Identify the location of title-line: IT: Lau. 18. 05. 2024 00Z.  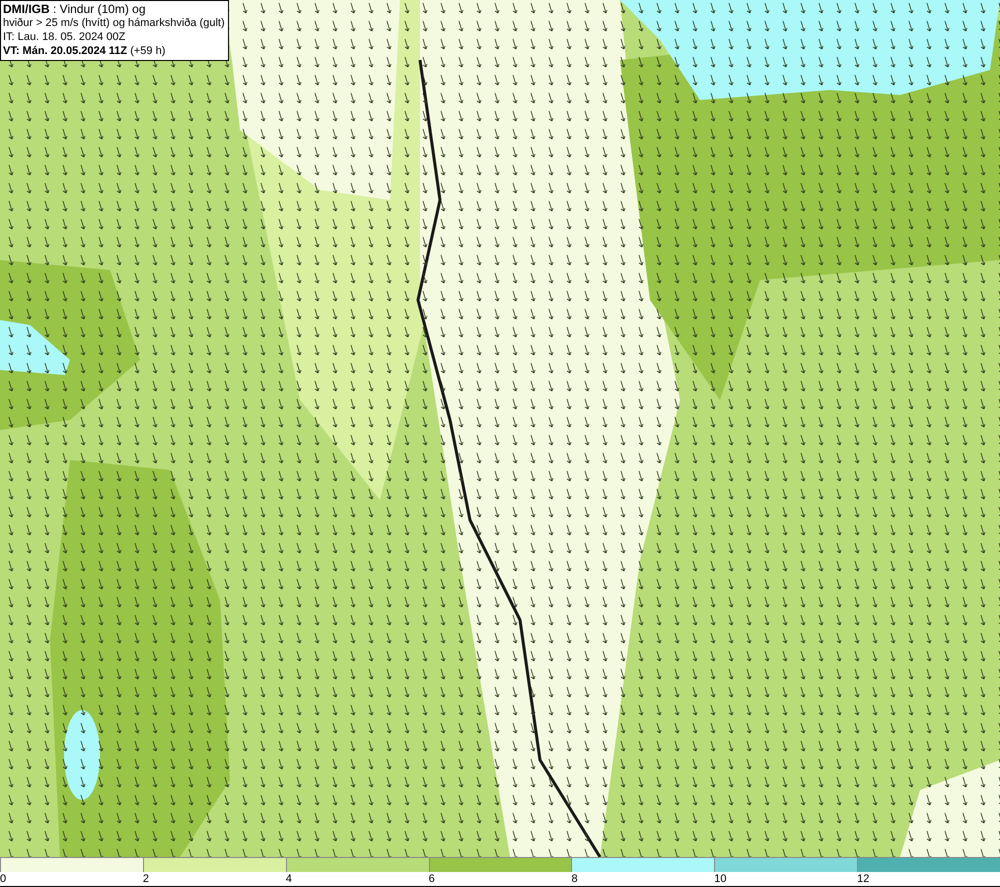
(64, 37).